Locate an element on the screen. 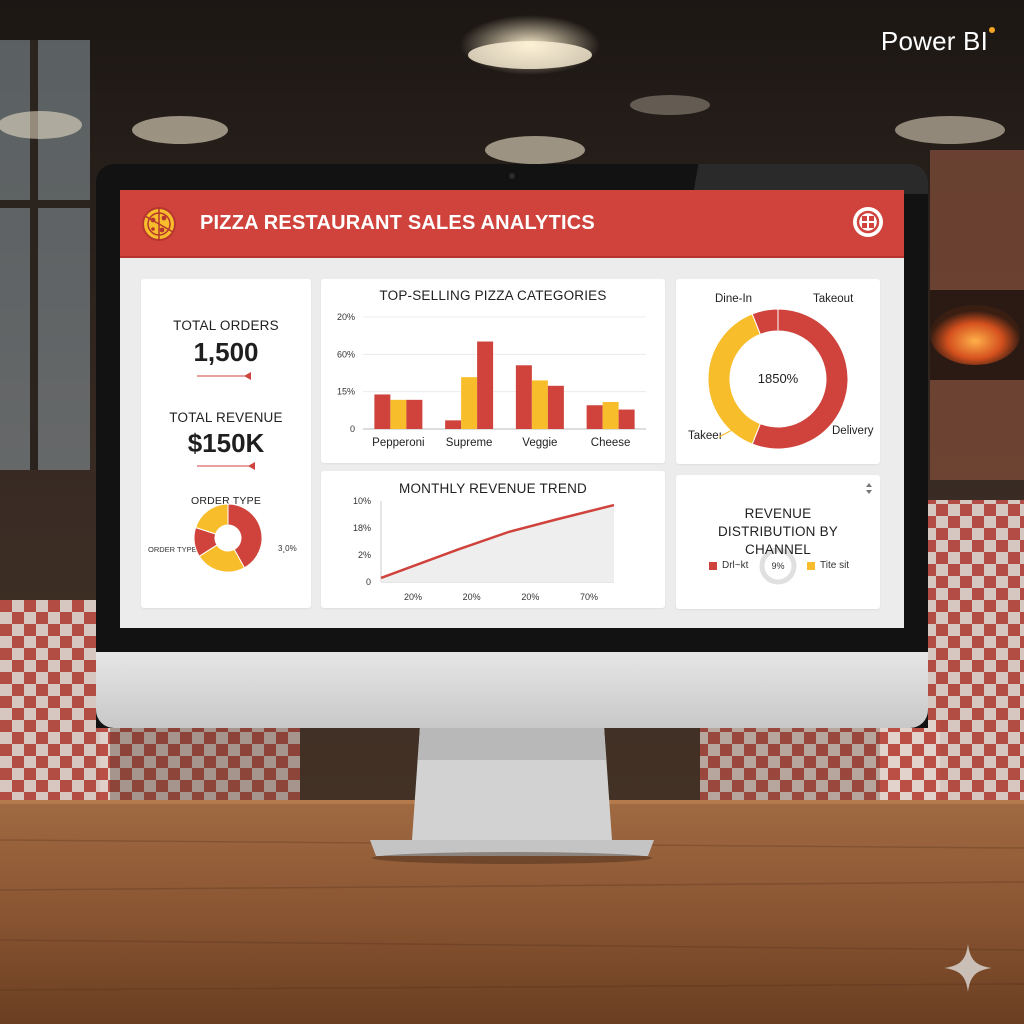  webcam is located at coordinates (512, 176).